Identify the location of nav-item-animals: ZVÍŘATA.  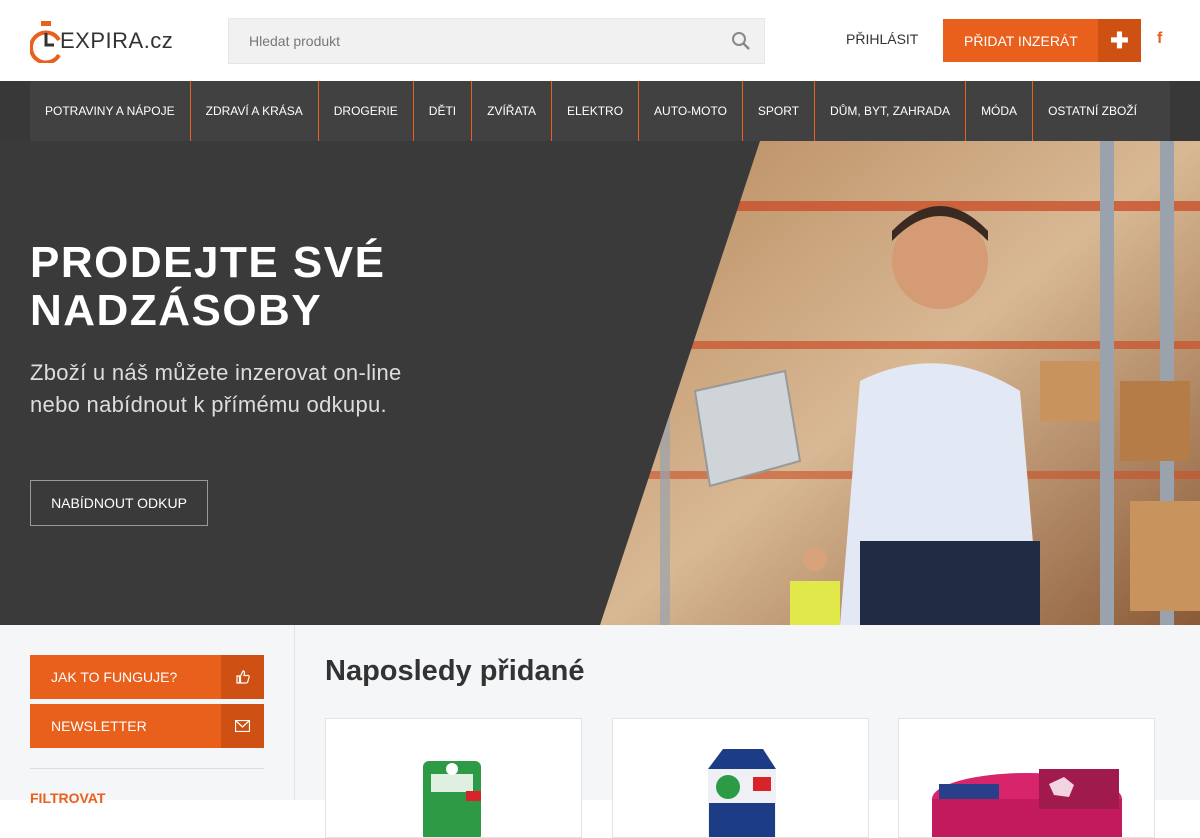
(512, 111).